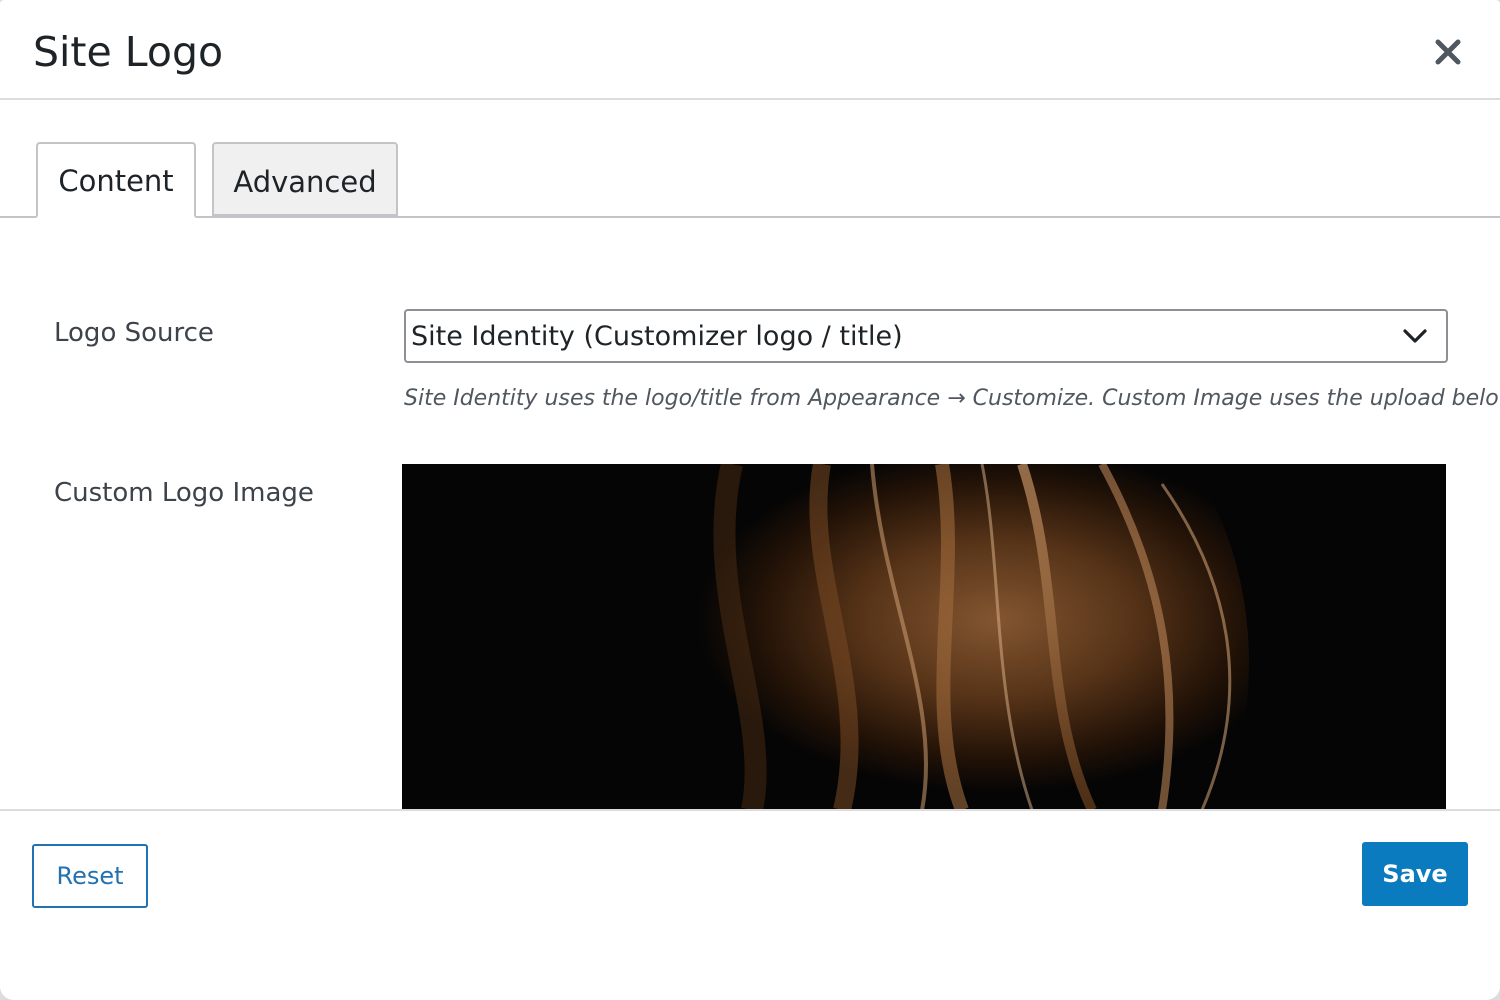 The width and height of the screenshot is (1500, 1000). What do you see at coordinates (116, 180) in the screenshot?
I see `tab-content: Content` at bounding box center [116, 180].